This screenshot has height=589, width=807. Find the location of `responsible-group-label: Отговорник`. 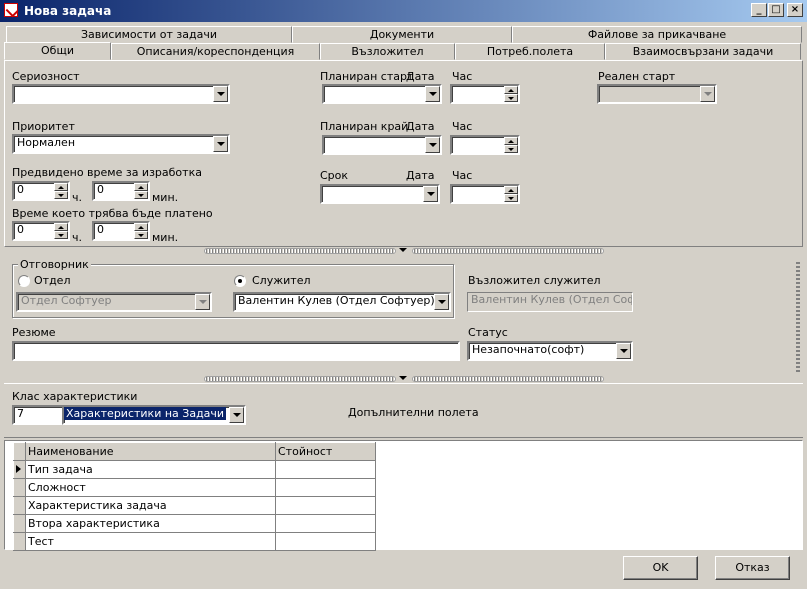

responsible-group-label: Отговорник is located at coordinates (54, 264).